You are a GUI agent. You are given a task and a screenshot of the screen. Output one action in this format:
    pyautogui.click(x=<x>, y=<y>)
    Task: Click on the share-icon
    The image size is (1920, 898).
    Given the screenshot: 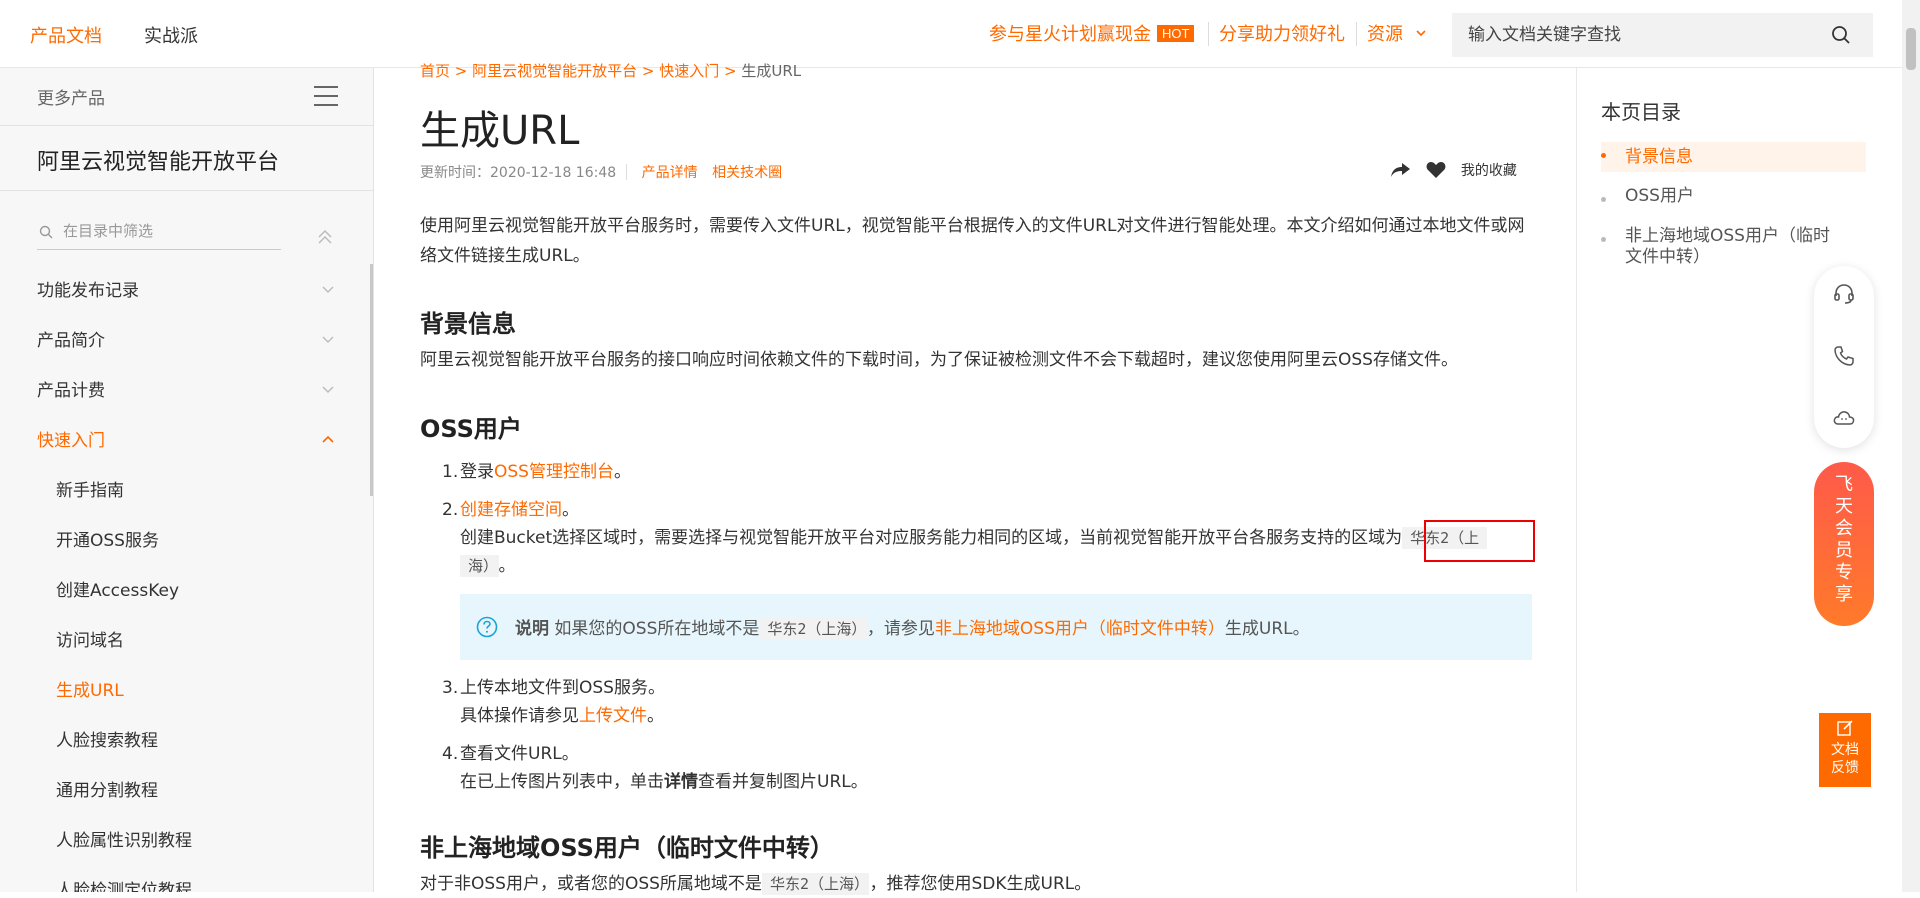 What is the action you would take?
    pyautogui.click(x=1401, y=170)
    